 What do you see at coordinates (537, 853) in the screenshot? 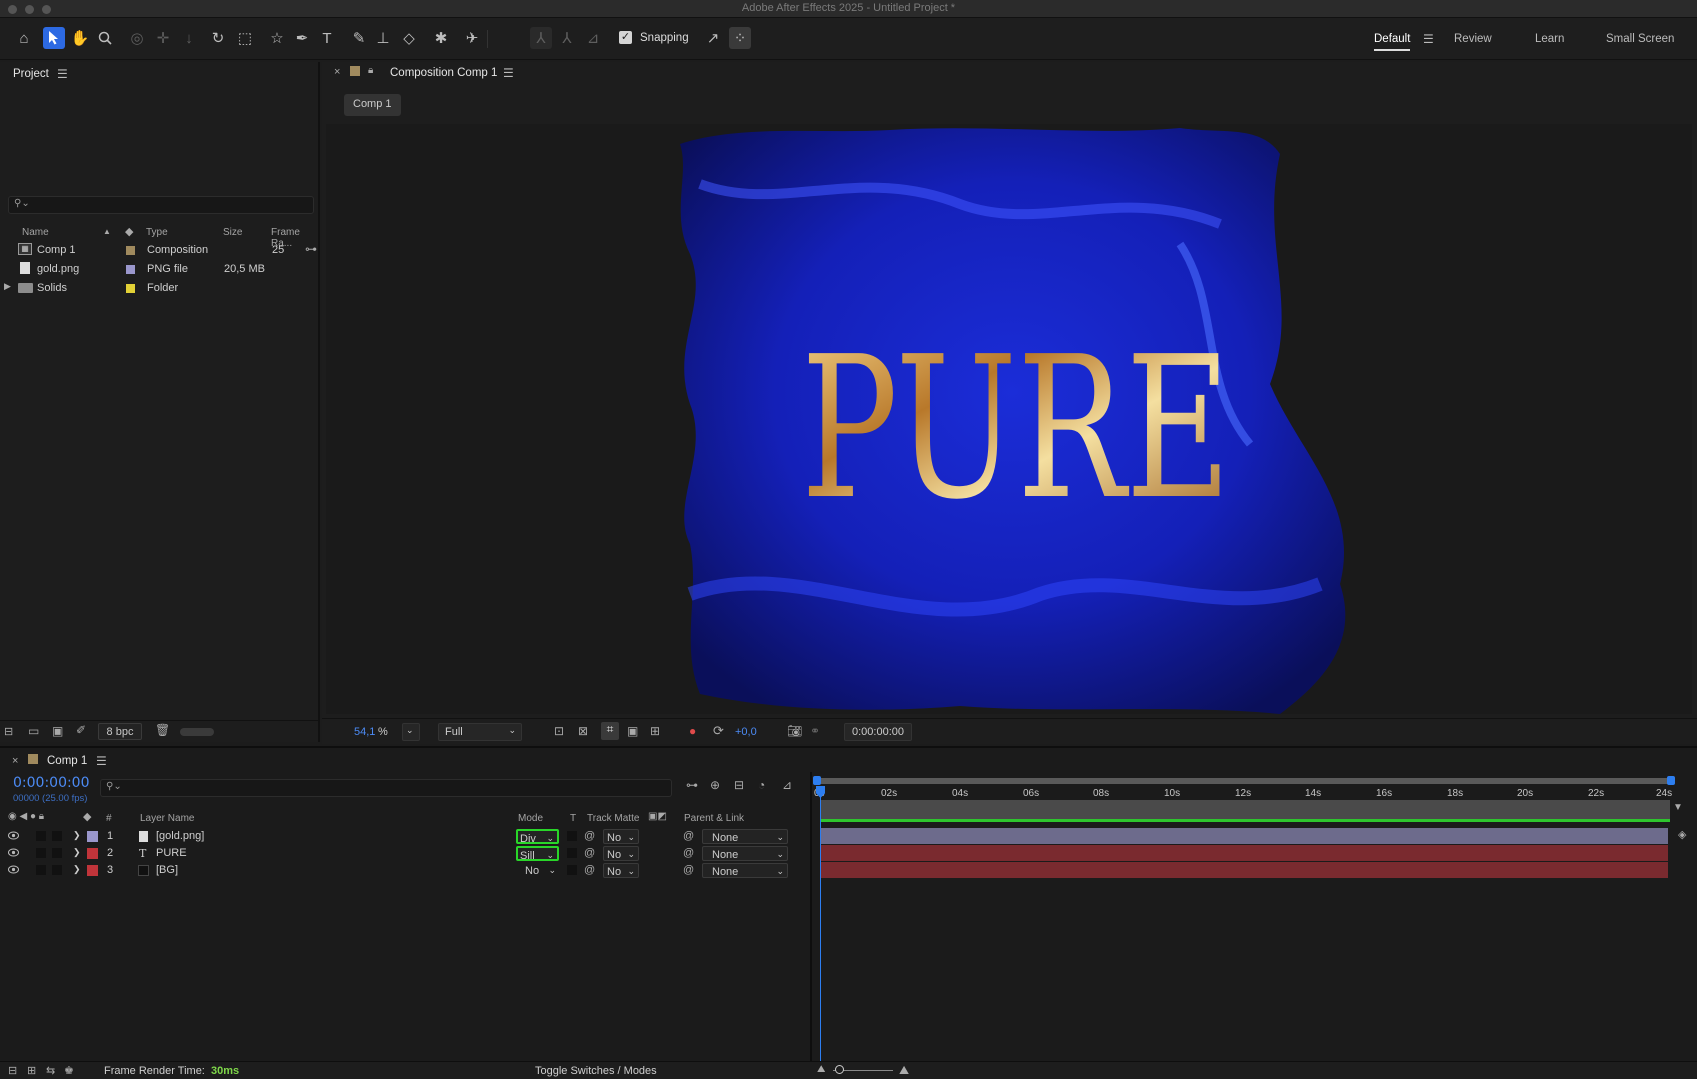
I see `blend-mode-dropdown: Sill ⌄` at bounding box center [537, 853].